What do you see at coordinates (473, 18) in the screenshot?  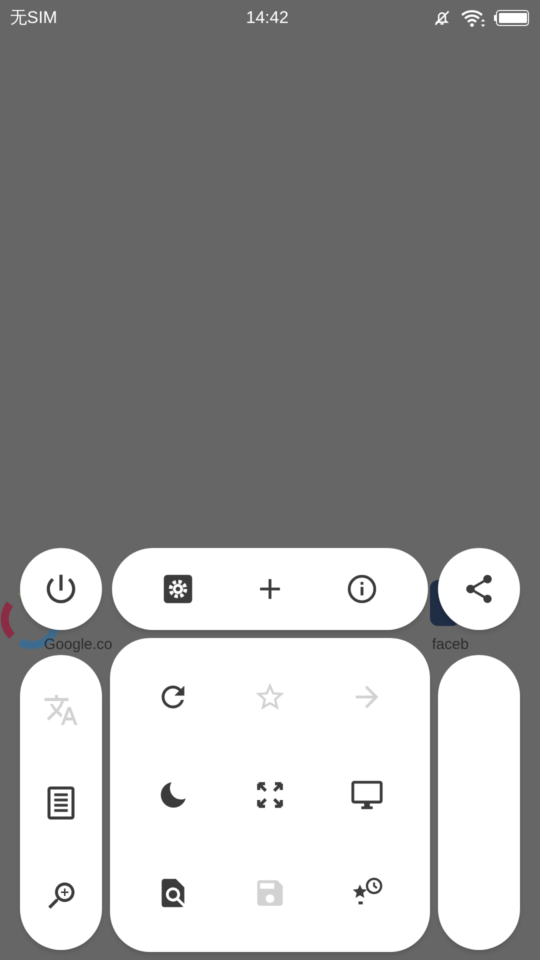 I see `wifi-icon` at bounding box center [473, 18].